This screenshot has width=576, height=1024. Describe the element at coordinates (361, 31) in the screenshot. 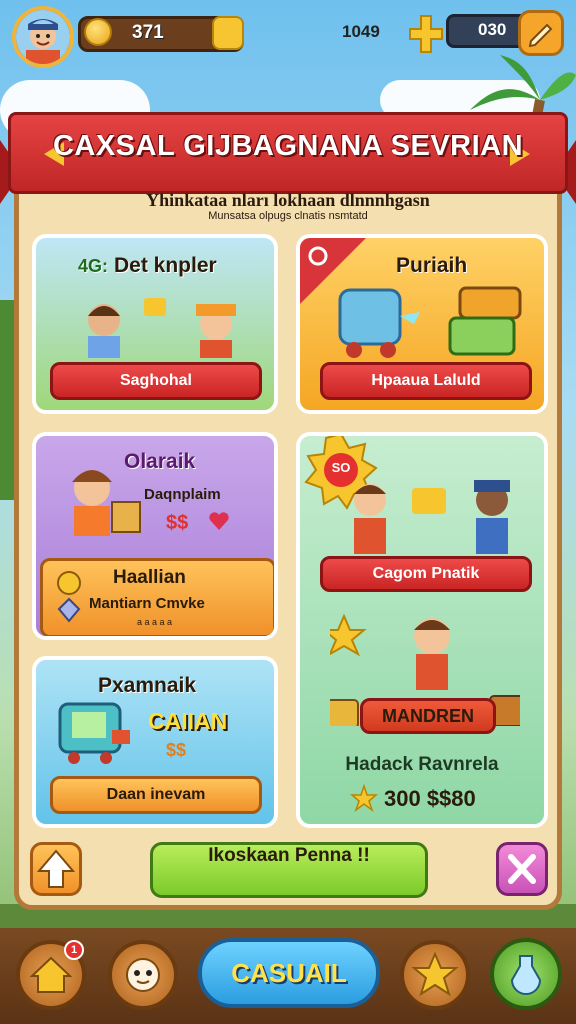

I see `gem-value: 1049` at that location.